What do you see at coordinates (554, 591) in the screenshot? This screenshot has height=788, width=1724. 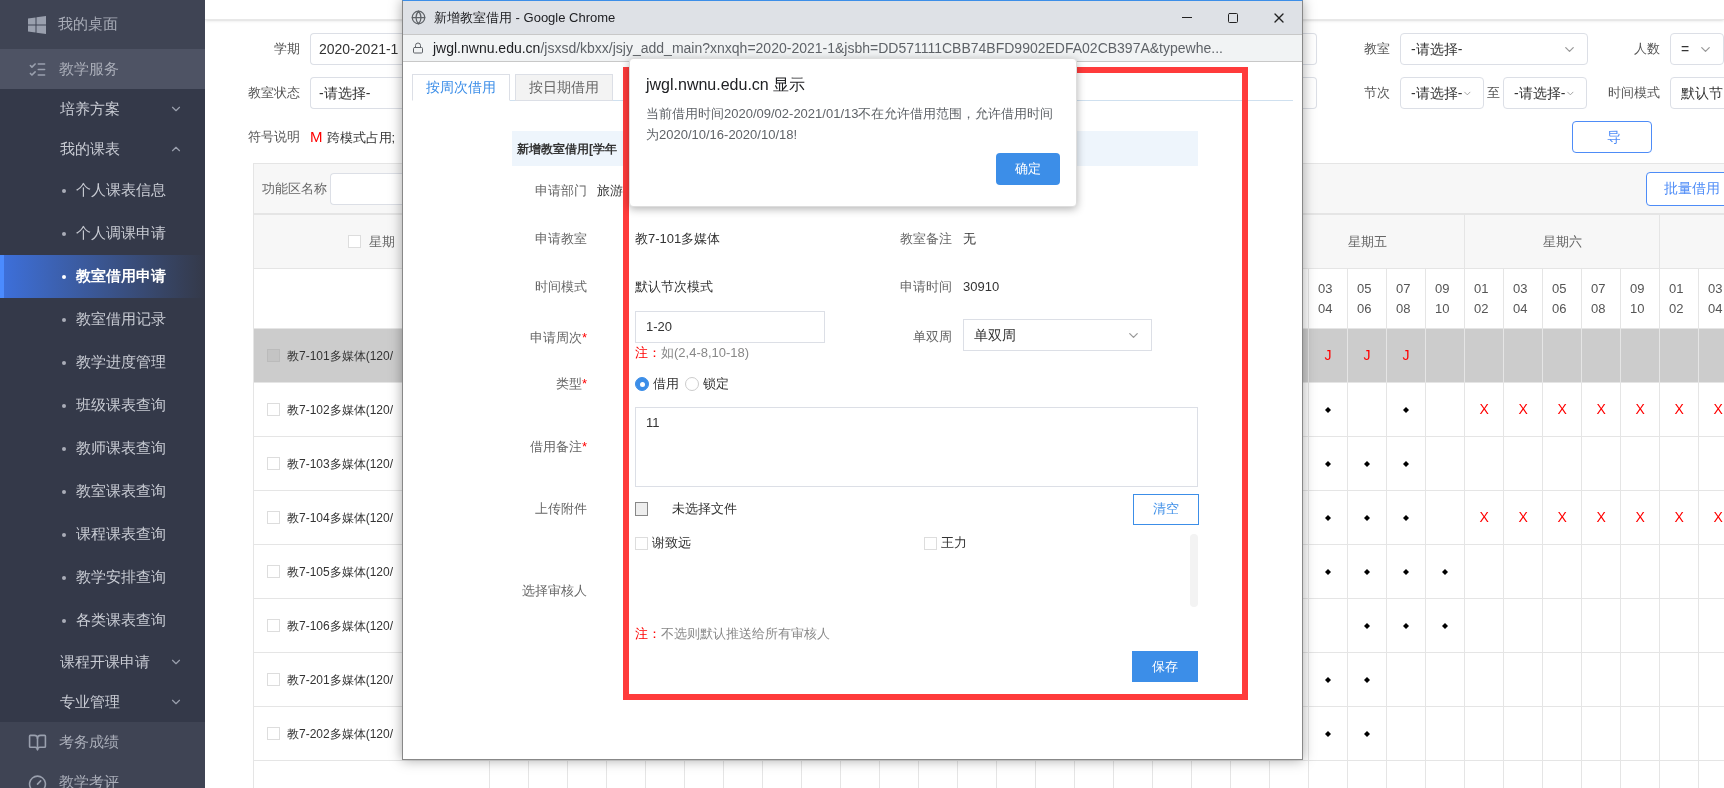 I see `form-label: 选择审核人` at bounding box center [554, 591].